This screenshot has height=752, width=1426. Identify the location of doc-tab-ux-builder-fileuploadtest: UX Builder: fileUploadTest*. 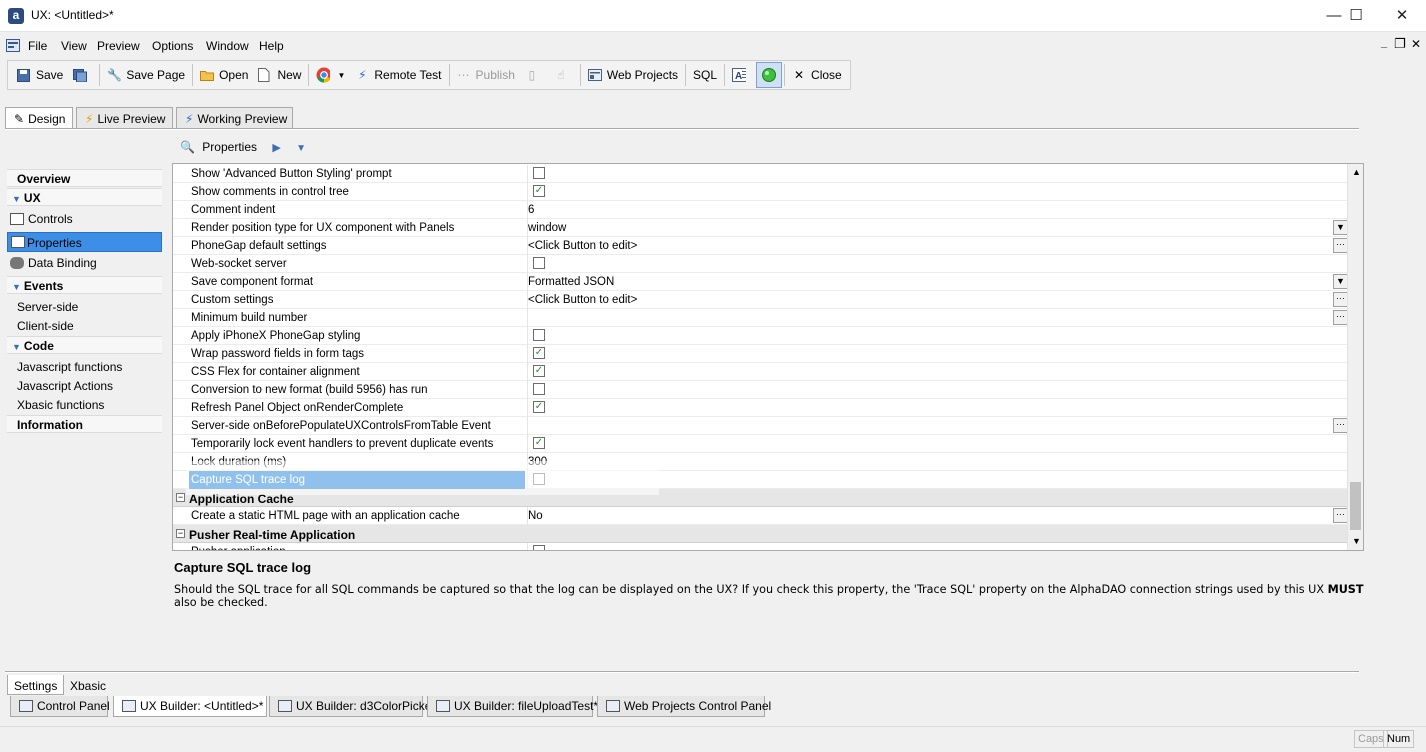
(512, 706).